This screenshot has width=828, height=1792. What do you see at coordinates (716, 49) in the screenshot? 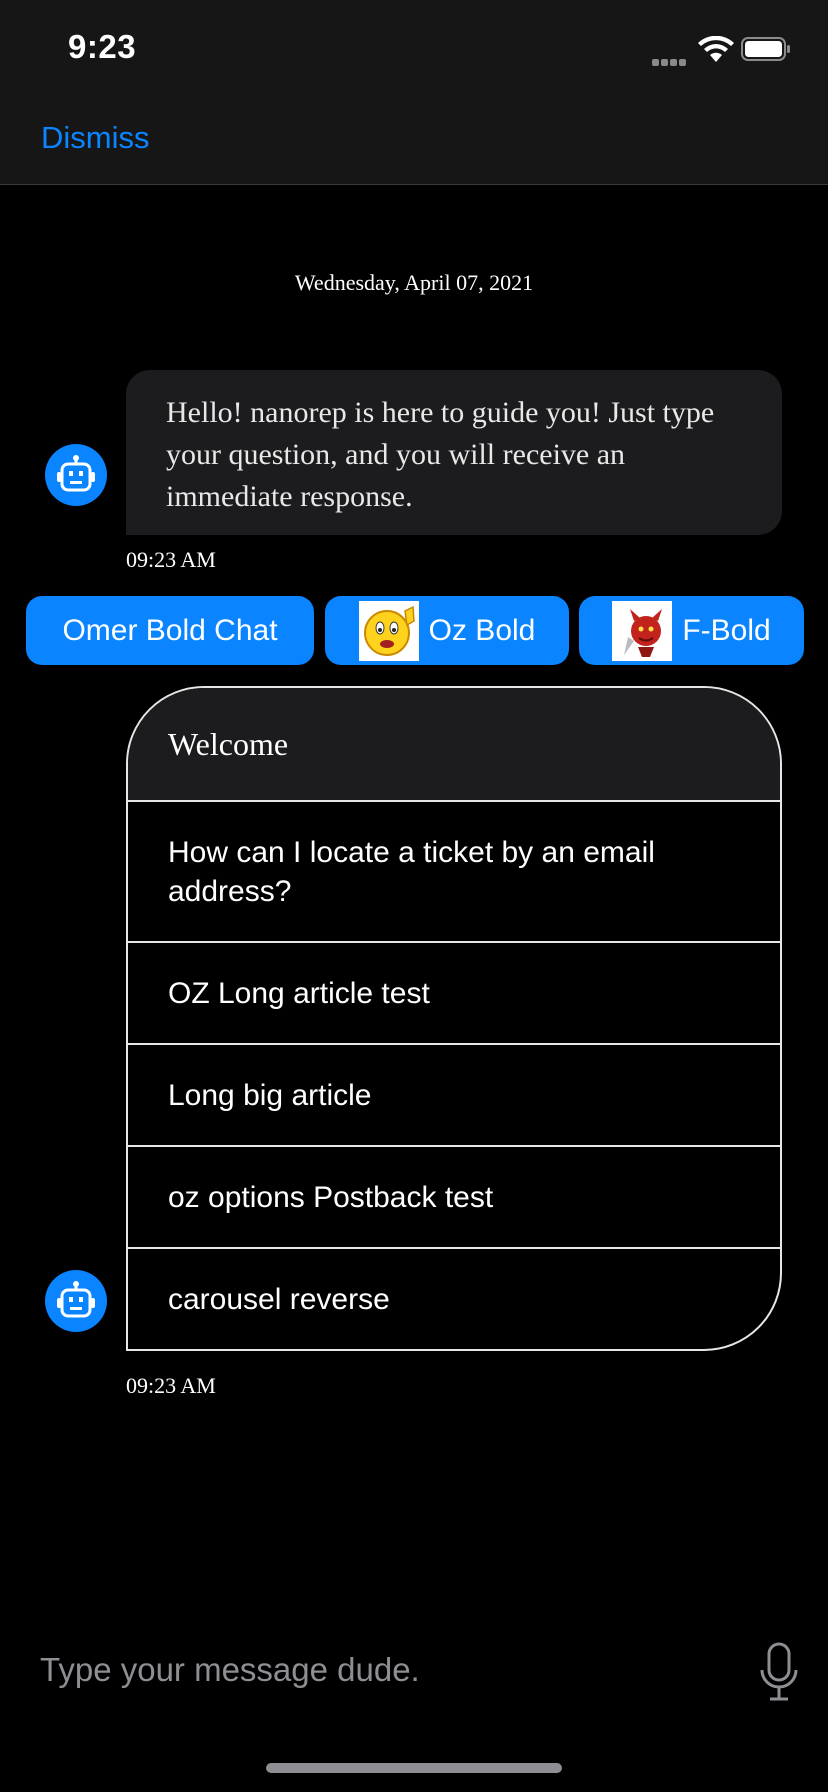
I see `wifi-icon` at bounding box center [716, 49].